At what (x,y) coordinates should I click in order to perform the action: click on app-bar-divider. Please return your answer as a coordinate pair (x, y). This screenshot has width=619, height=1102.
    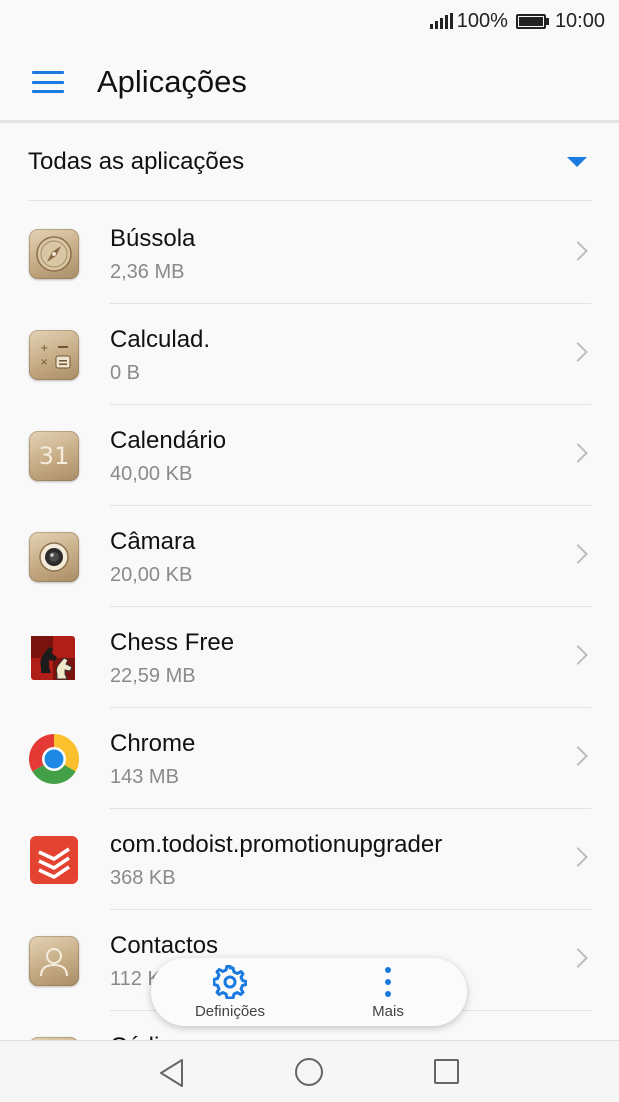
    Looking at the image, I should click on (309, 121).